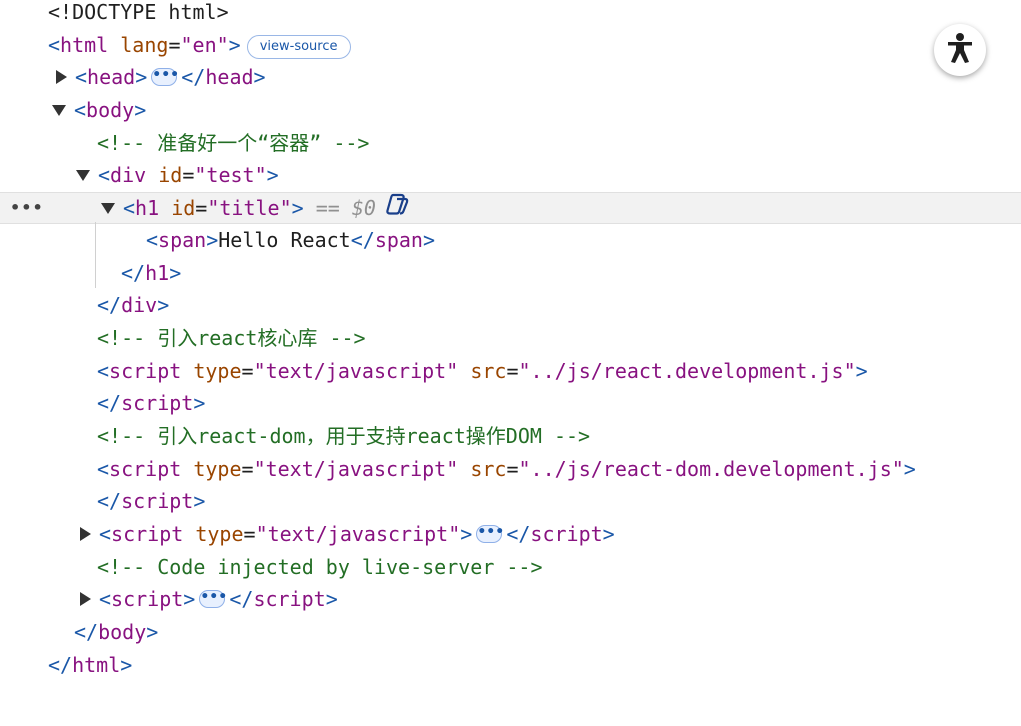  Describe the element at coordinates (151, 273) in the screenshot. I see `h1-close-tag: </h1>` at that location.